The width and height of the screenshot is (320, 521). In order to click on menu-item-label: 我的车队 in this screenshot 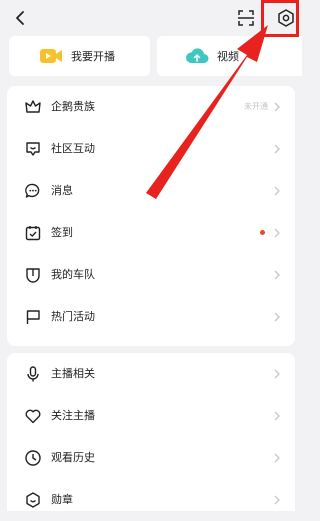, I will do `click(73, 274)`.